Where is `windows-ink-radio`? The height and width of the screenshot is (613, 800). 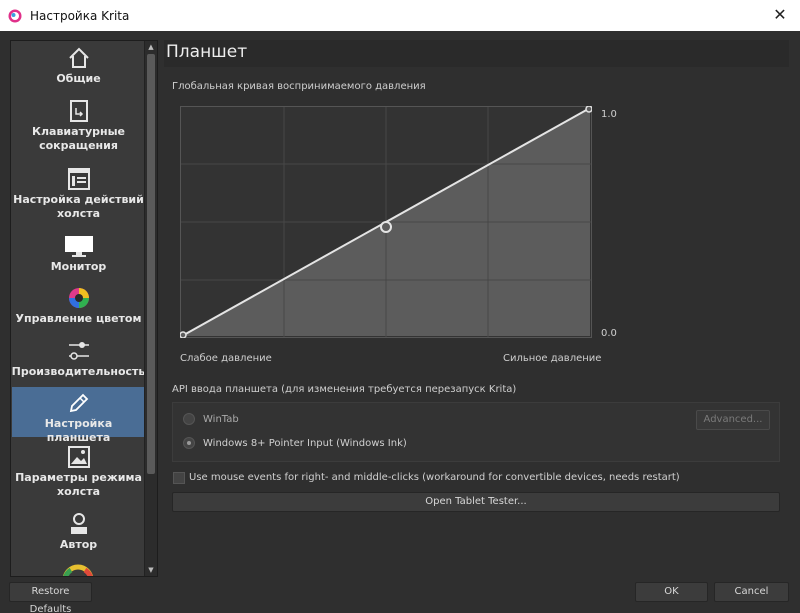
windows-ink-radio is located at coordinates (189, 443).